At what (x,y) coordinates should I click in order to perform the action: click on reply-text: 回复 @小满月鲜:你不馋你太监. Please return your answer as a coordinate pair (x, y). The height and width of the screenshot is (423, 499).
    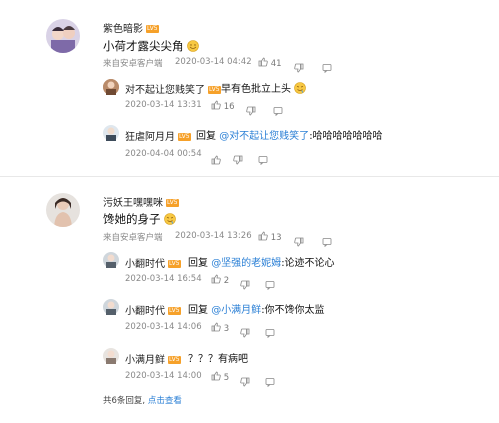
    Looking at the image, I should click on (256, 310).